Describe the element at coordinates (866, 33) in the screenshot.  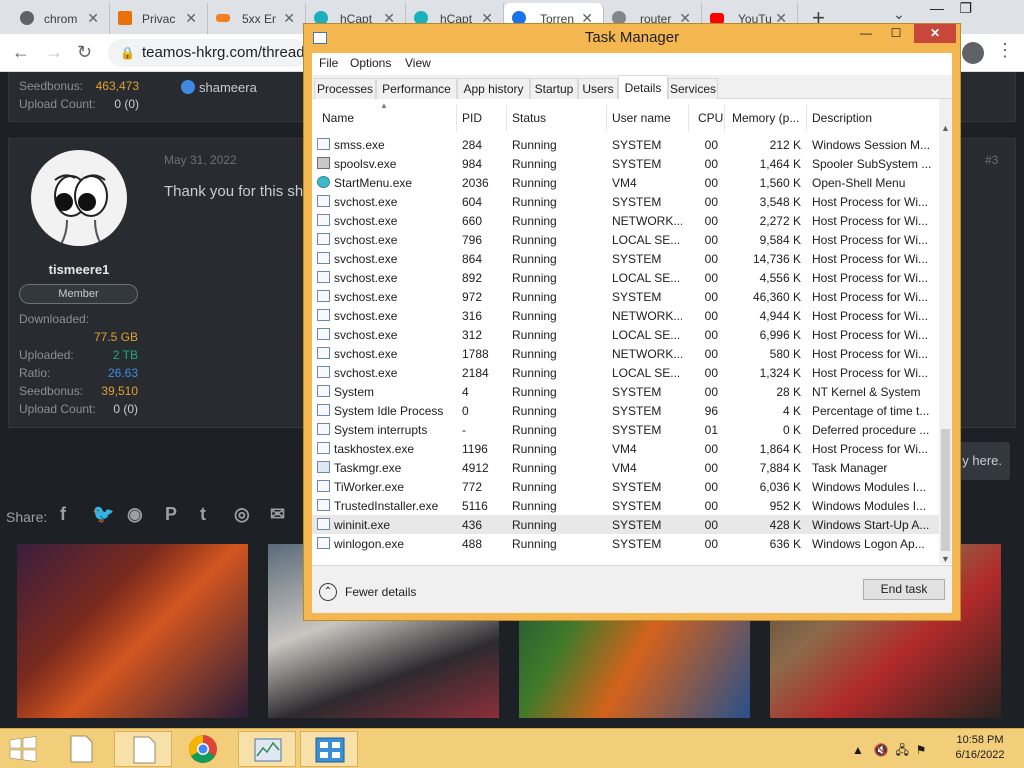
I see `minimize-button: —` at that location.